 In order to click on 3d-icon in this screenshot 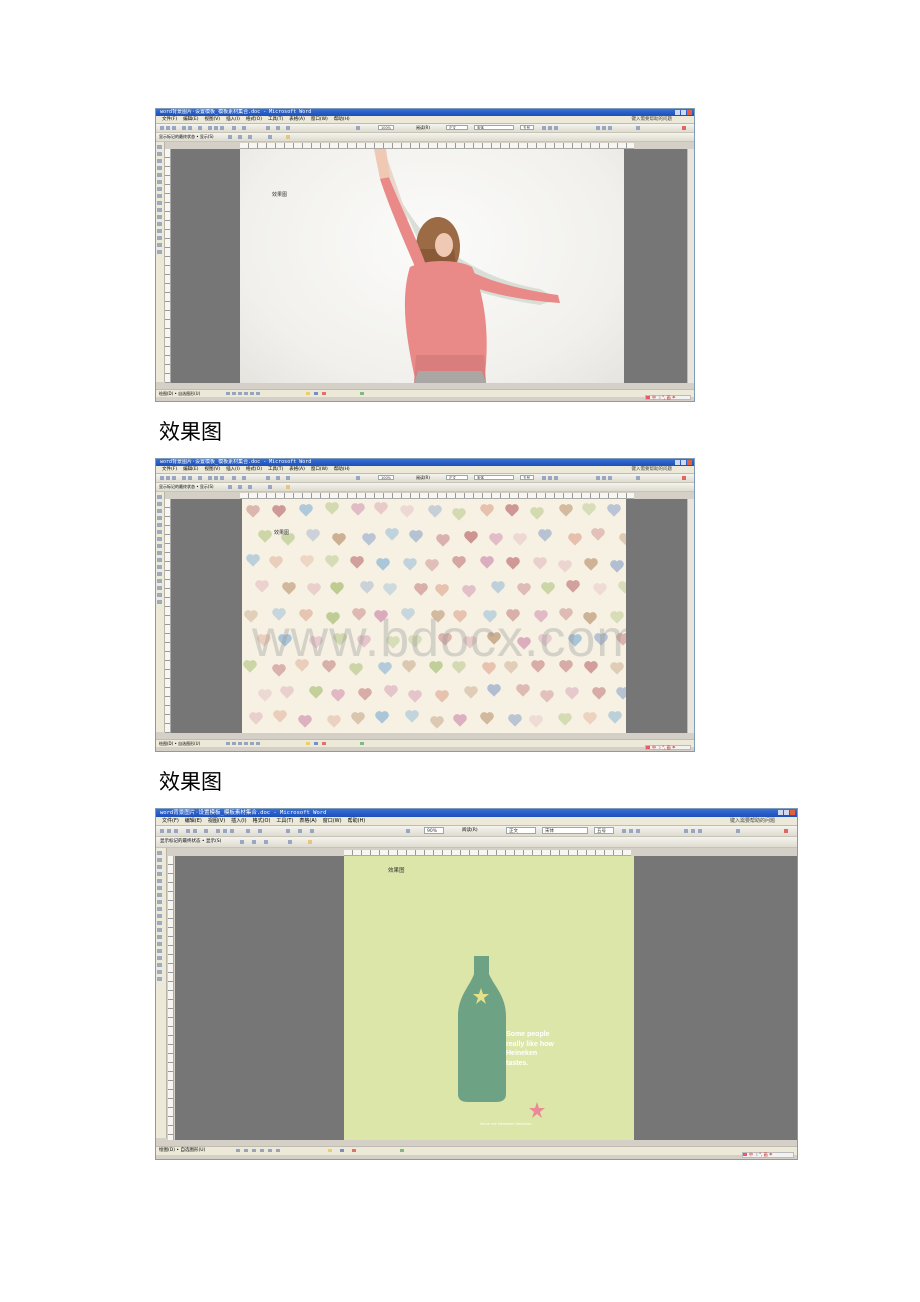, I will do `click(362, 393)`.